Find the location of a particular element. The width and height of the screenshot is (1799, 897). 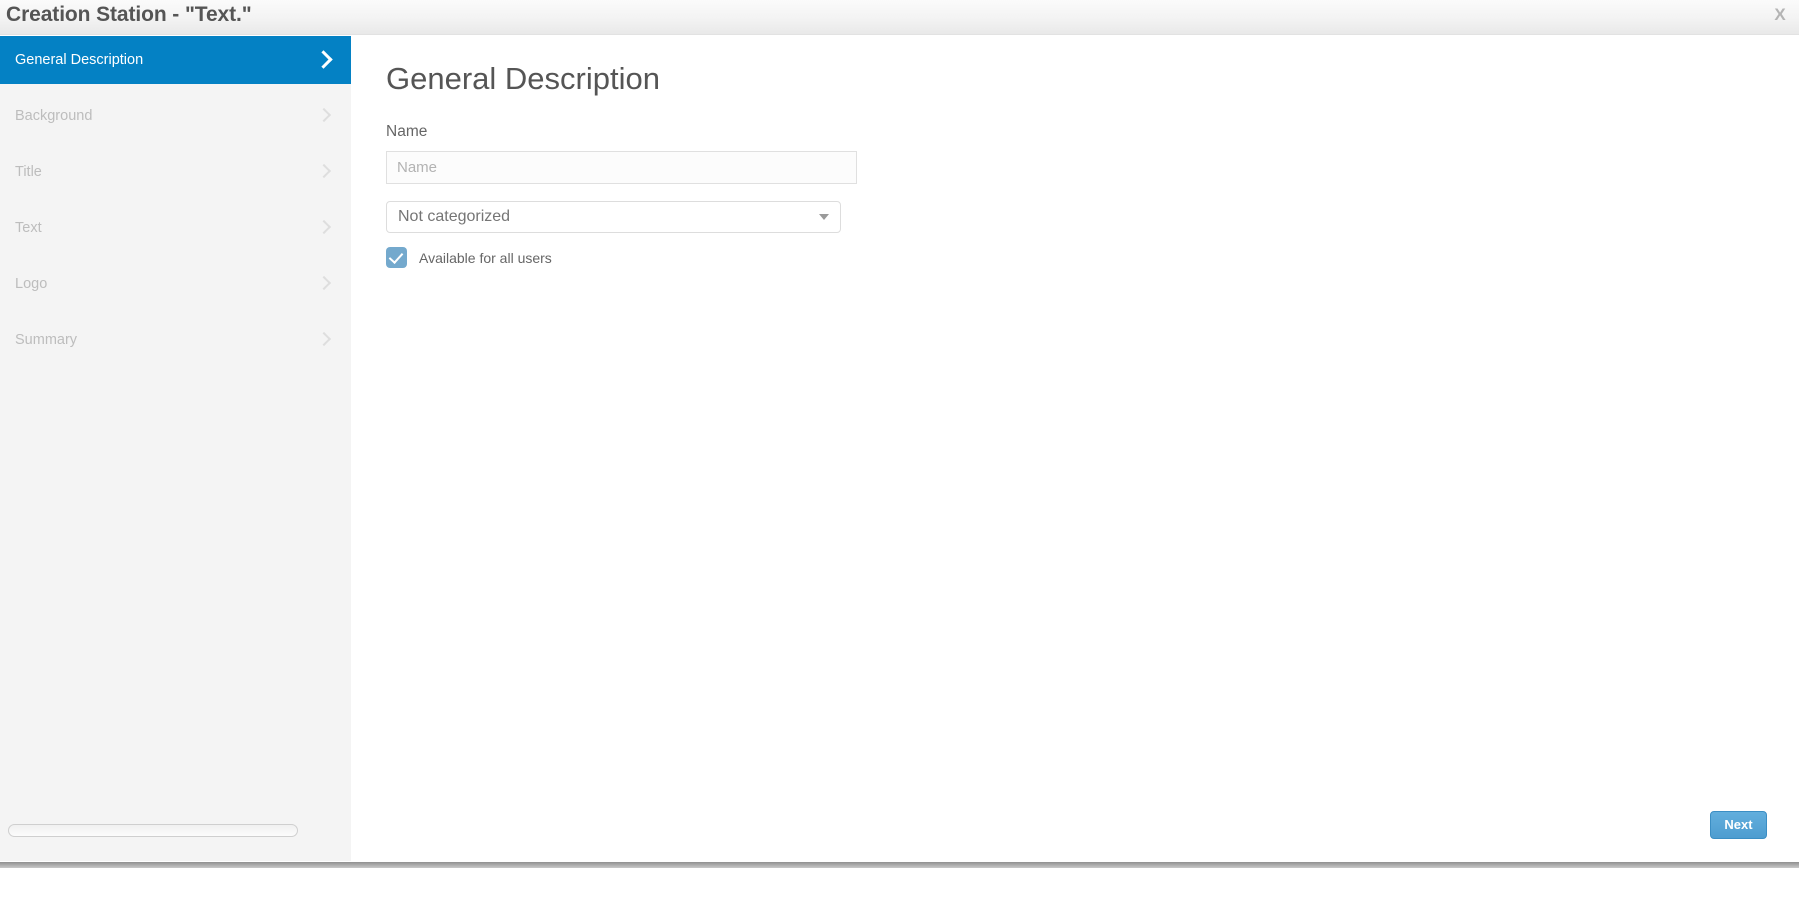

window-statusbar is located at coordinates (899, 879).